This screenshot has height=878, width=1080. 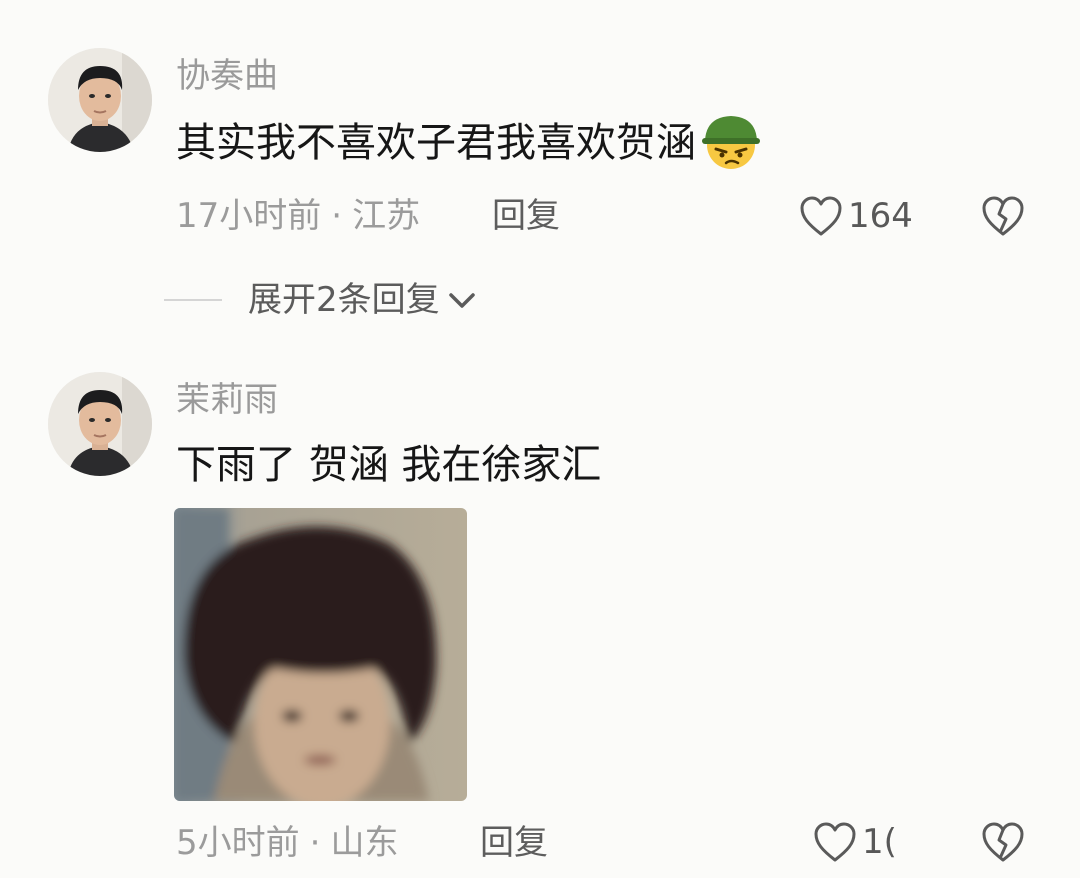 I want to click on comment-username: 协奏曲, so click(x=227, y=76).